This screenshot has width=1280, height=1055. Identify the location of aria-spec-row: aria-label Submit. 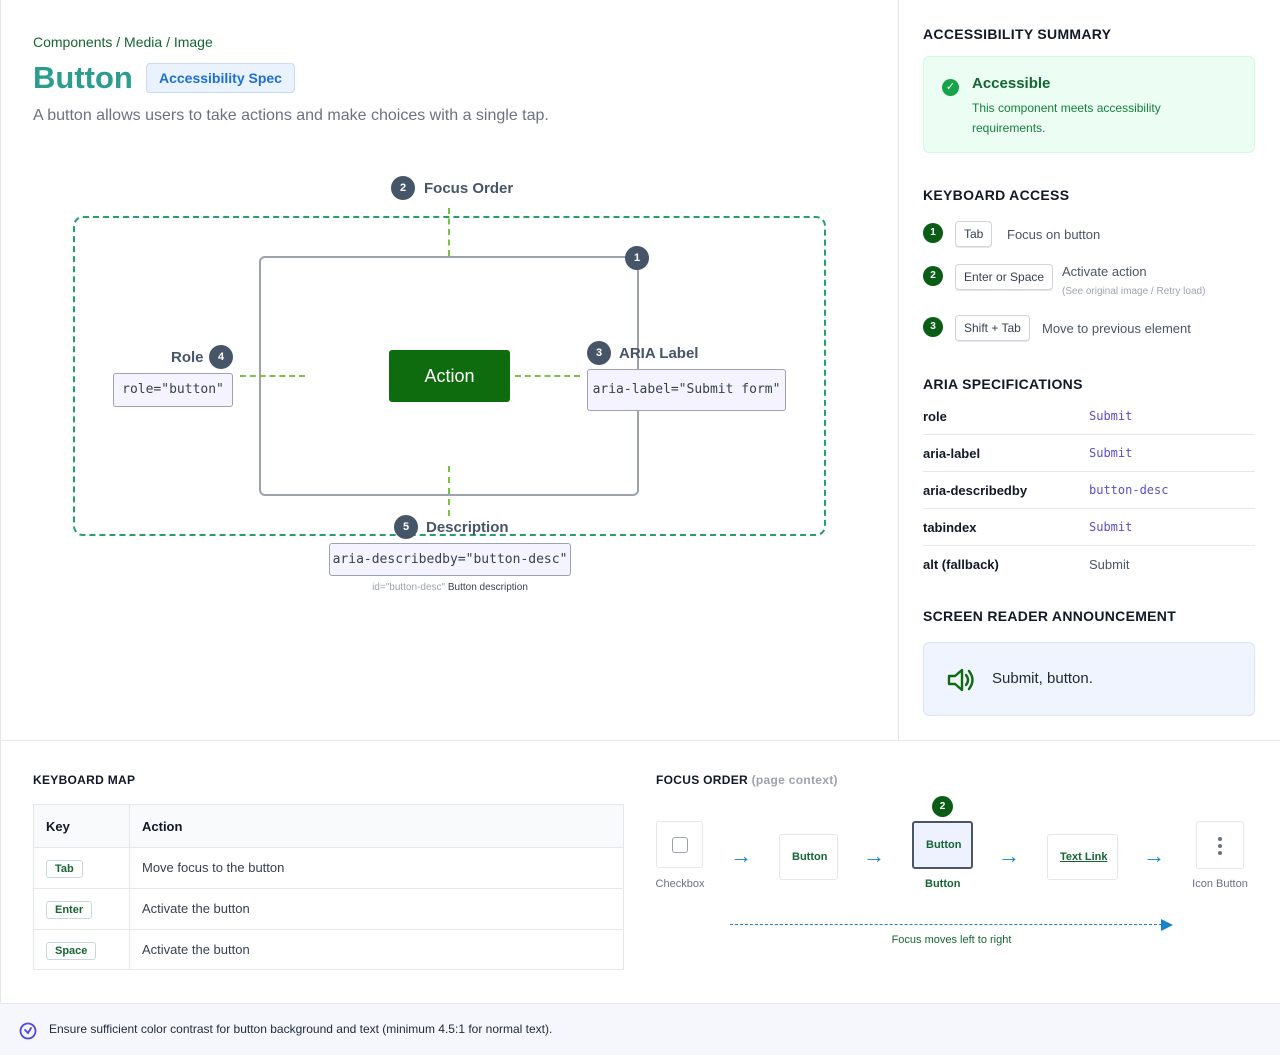
(1089, 453).